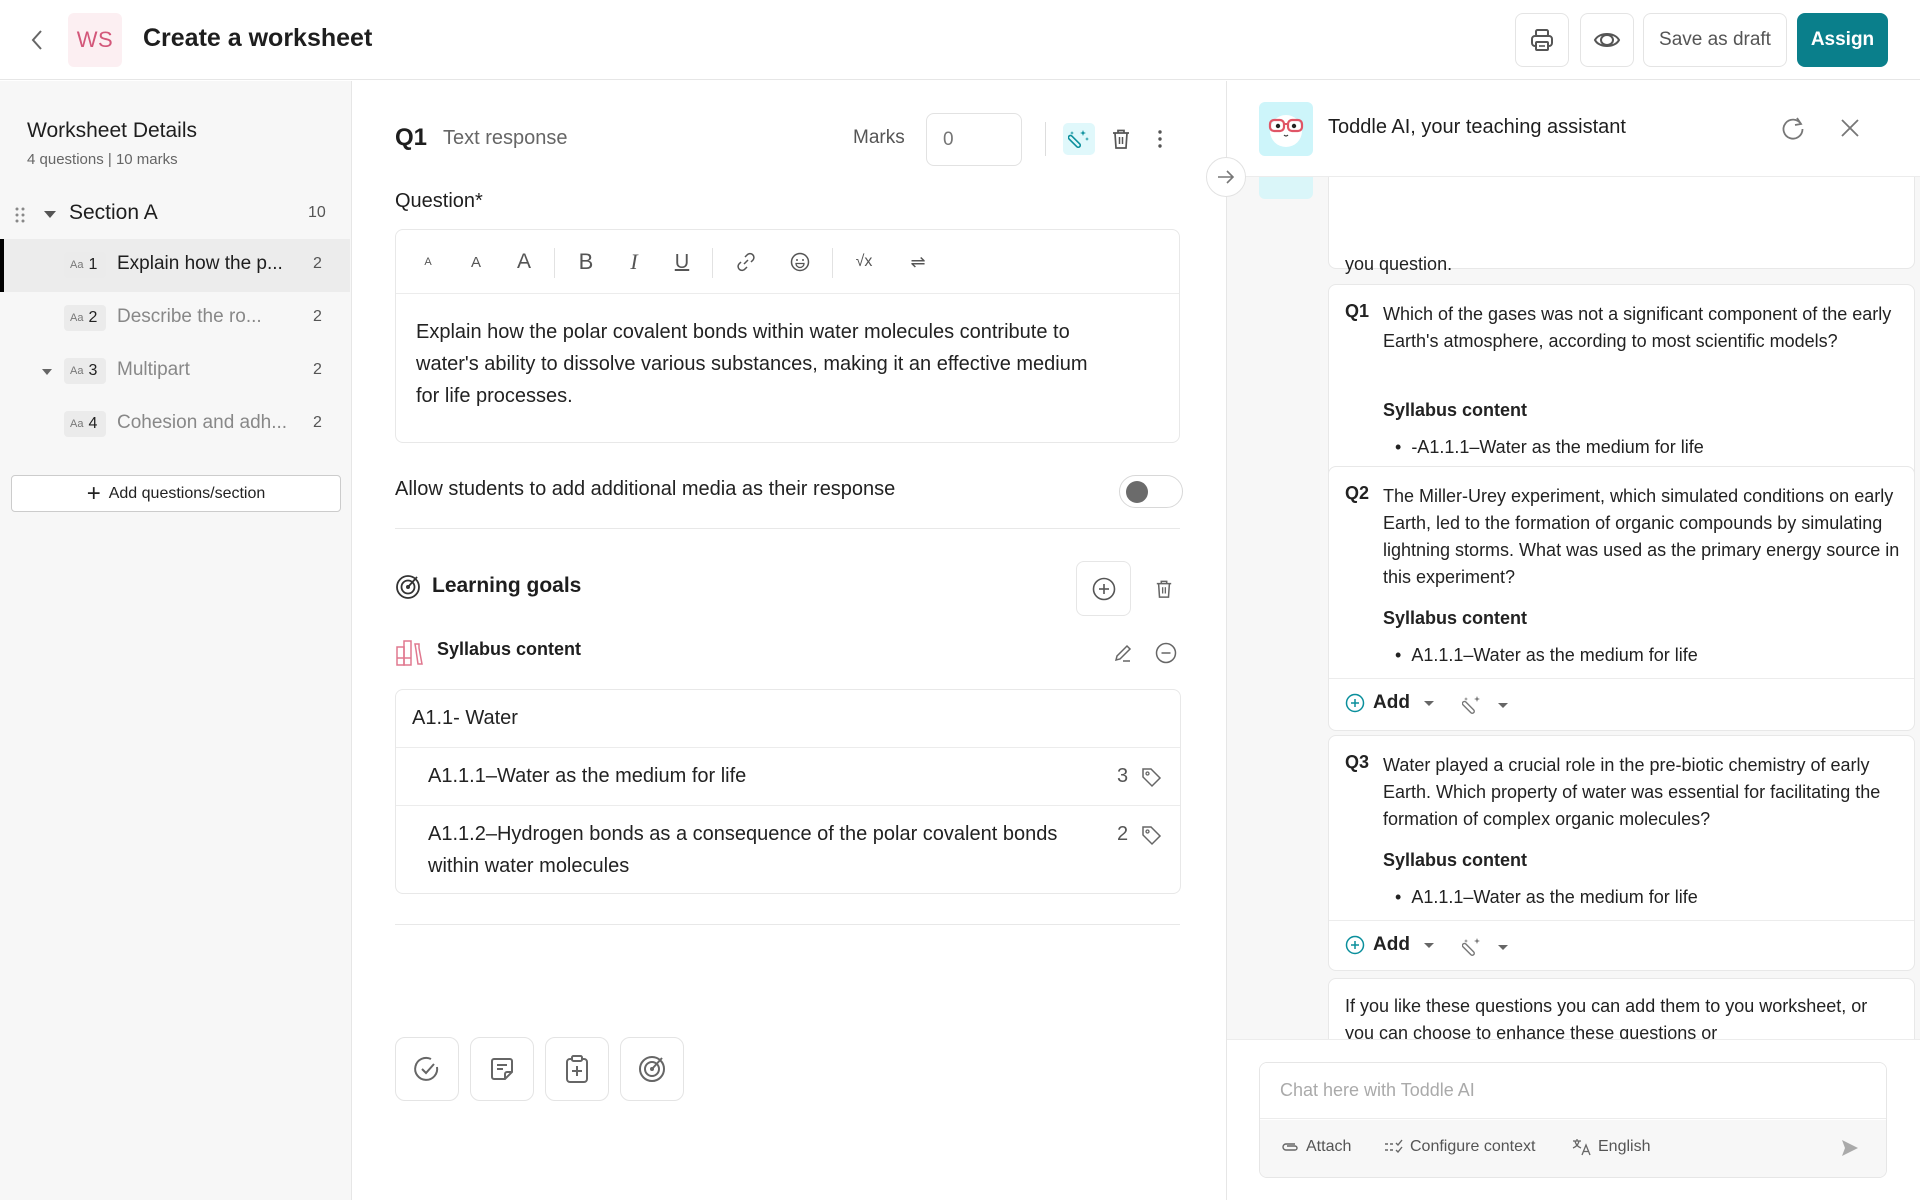  I want to click on emoji-button, so click(800, 262).